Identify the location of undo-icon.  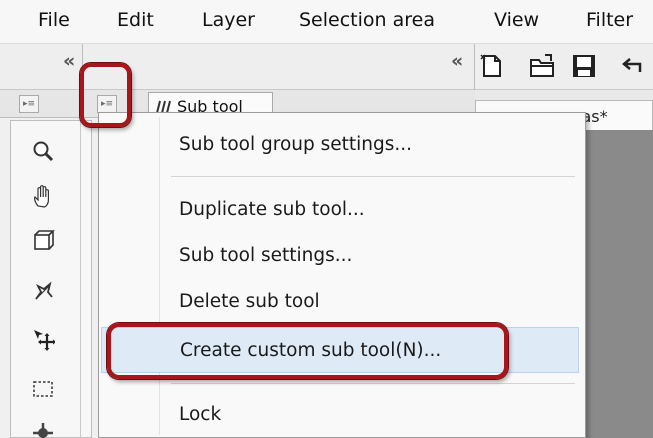
(634, 66).